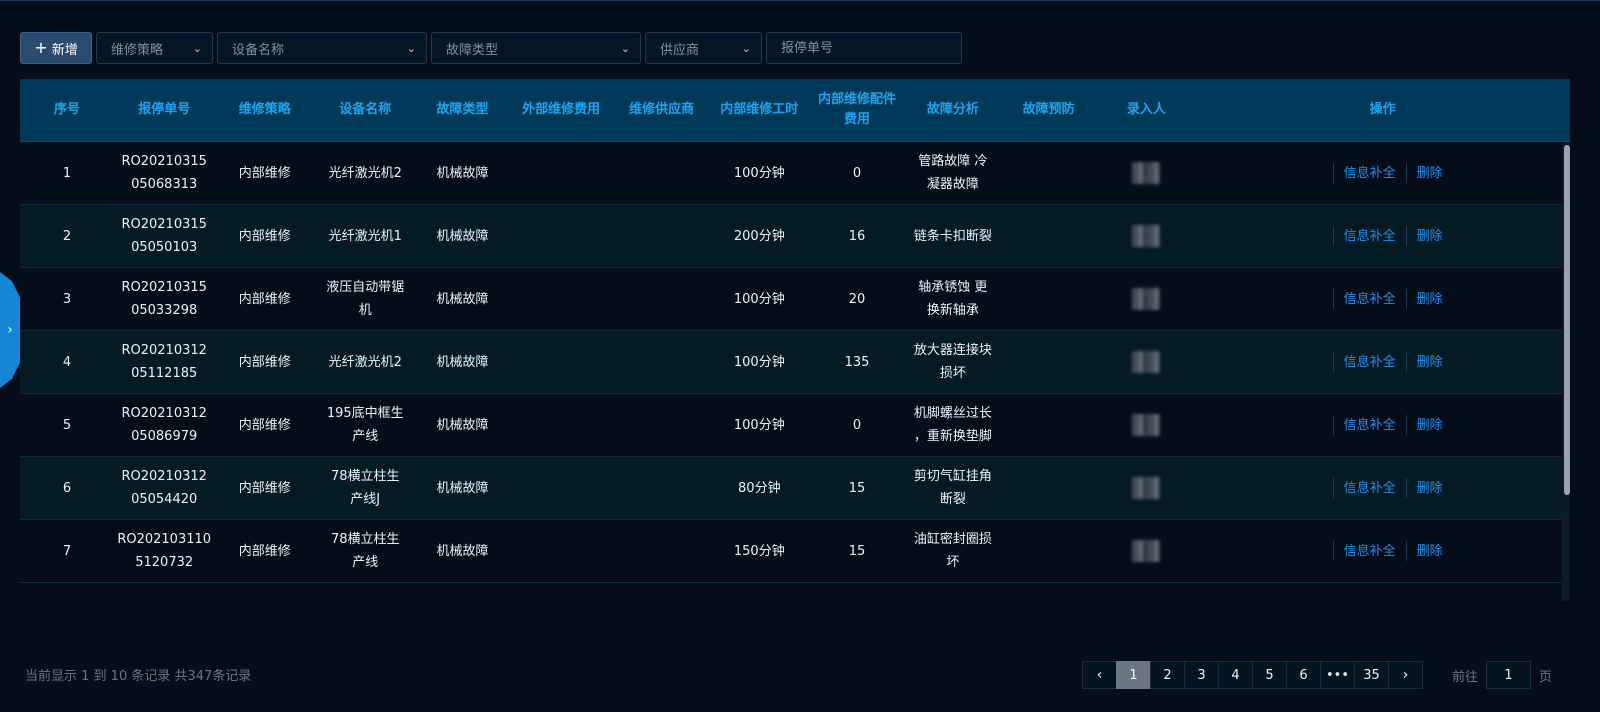 The width and height of the screenshot is (1600, 712). What do you see at coordinates (857, 173) in the screenshot?
I see `cell-parts-cost: 0` at bounding box center [857, 173].